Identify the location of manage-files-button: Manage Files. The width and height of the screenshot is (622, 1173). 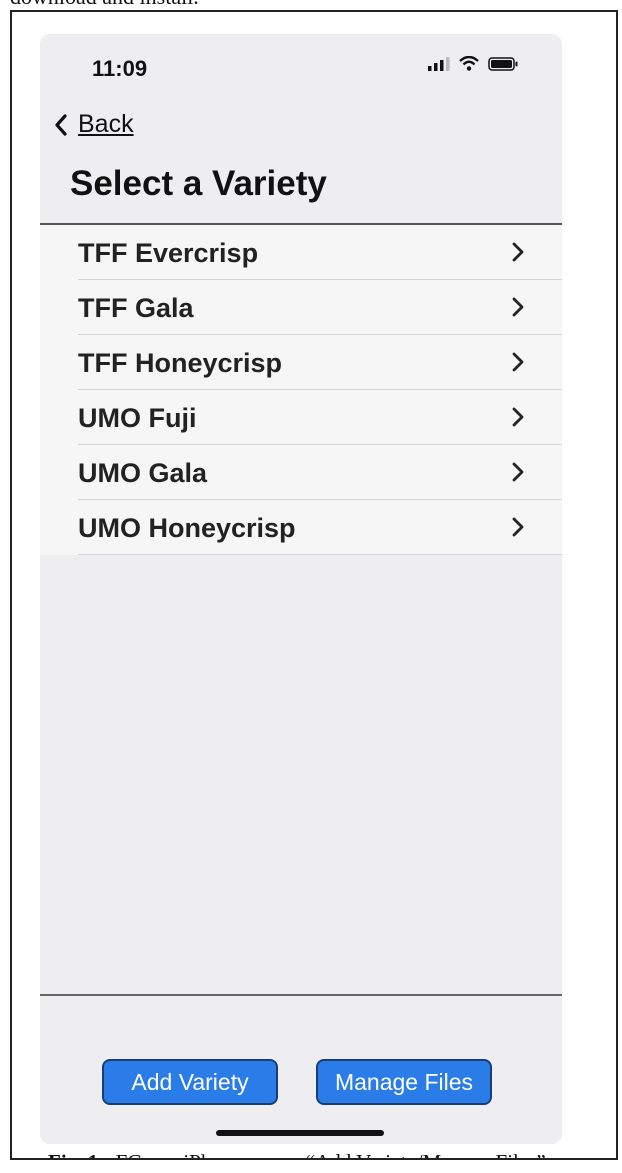
(404, 1082).